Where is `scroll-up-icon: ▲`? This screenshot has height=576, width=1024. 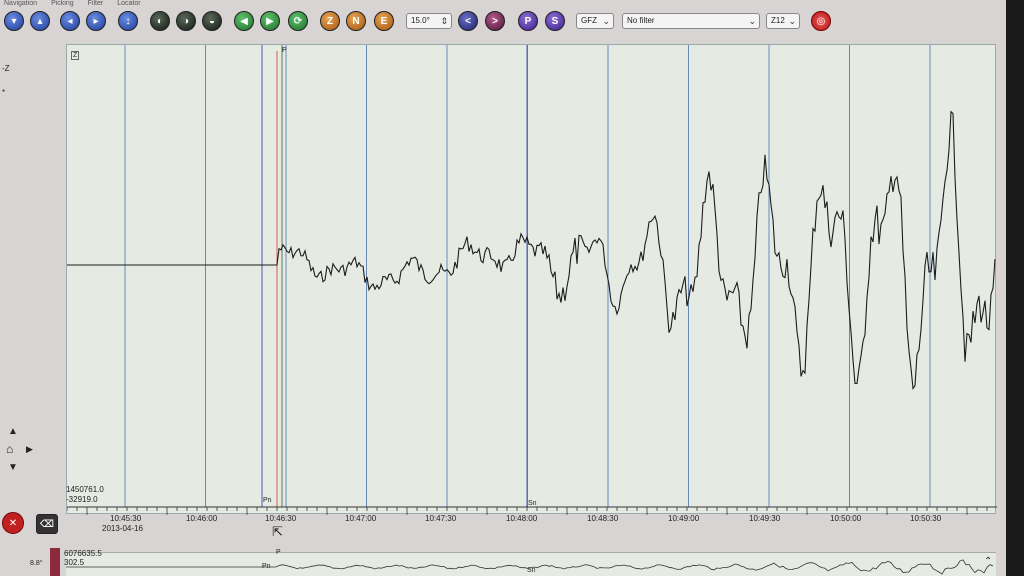 scroll-up-icon: ▲ is located at coordinates (13, 431).